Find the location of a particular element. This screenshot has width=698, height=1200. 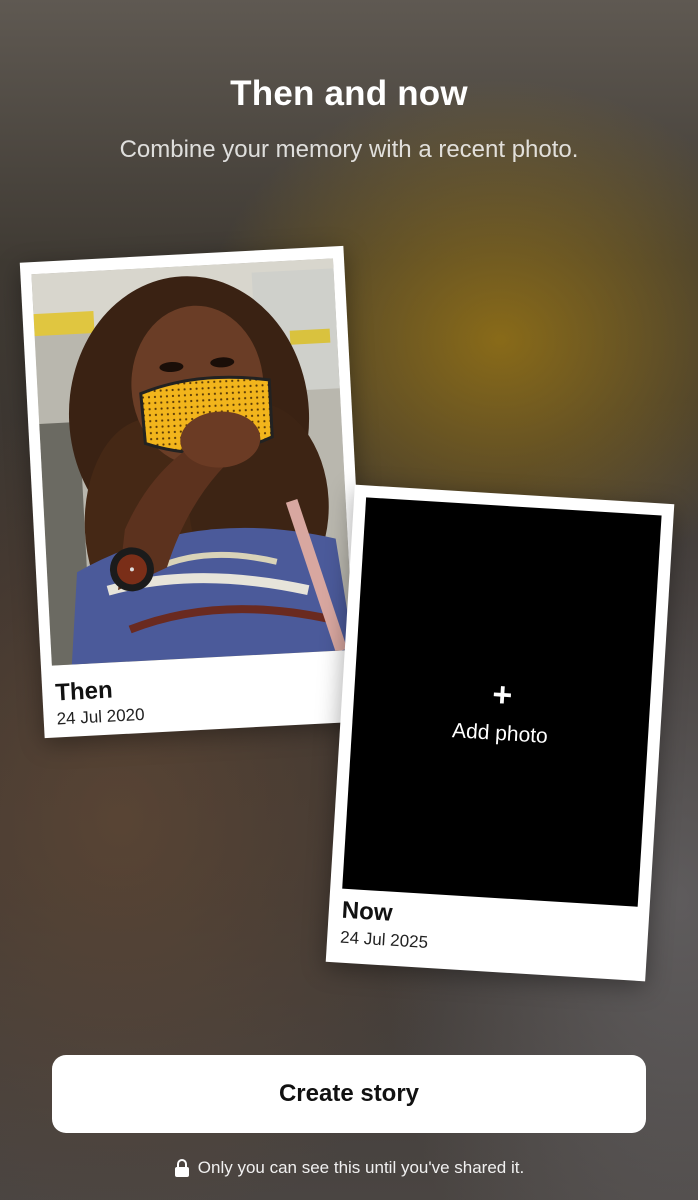

add-photo-label: Add photo is located at coordinates (499, 734).